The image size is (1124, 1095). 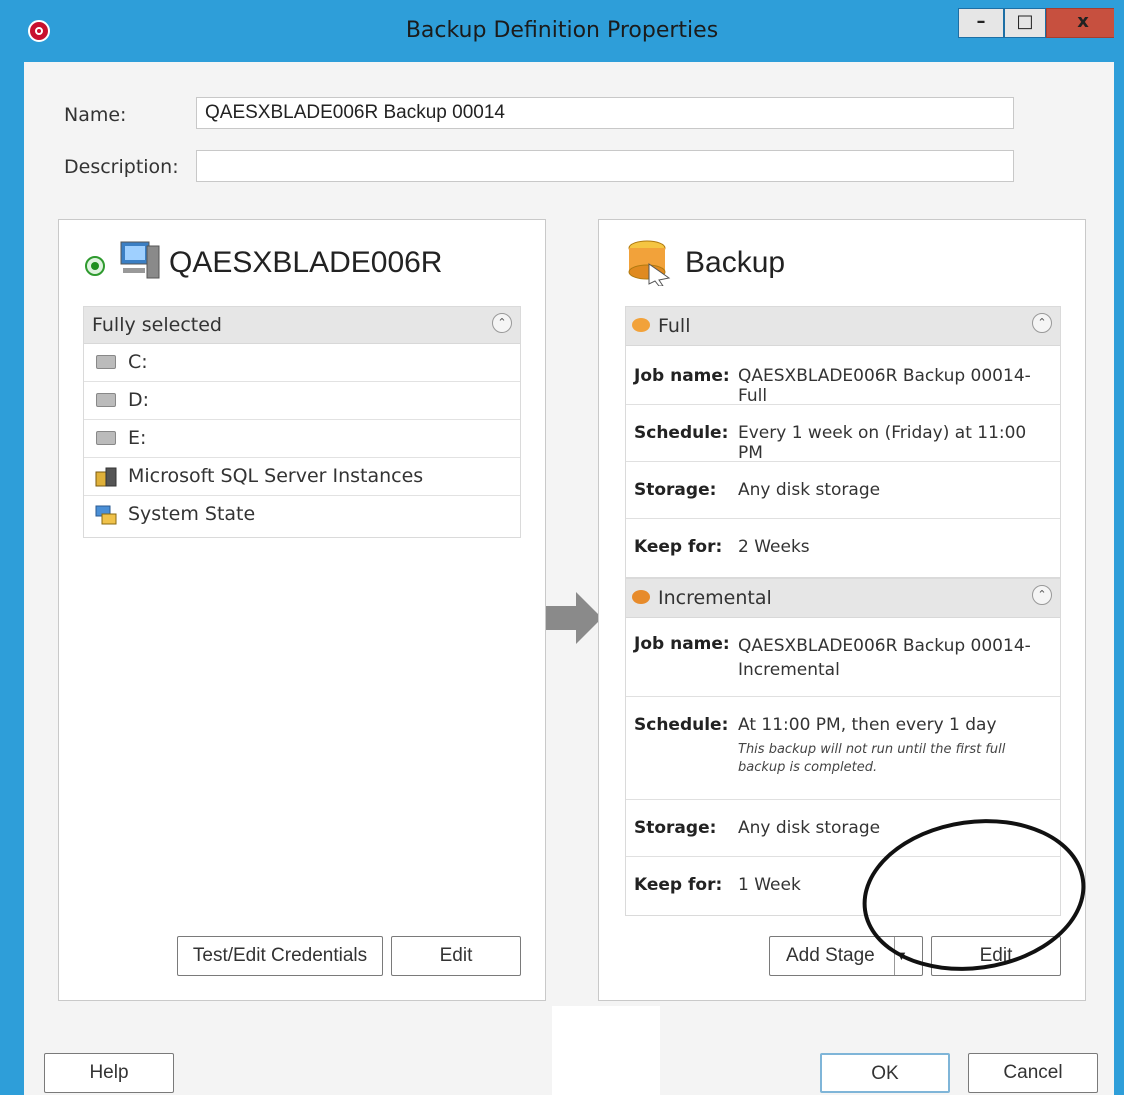 I want to click on source-edit-button: Edit, so click(x=456, y=956).